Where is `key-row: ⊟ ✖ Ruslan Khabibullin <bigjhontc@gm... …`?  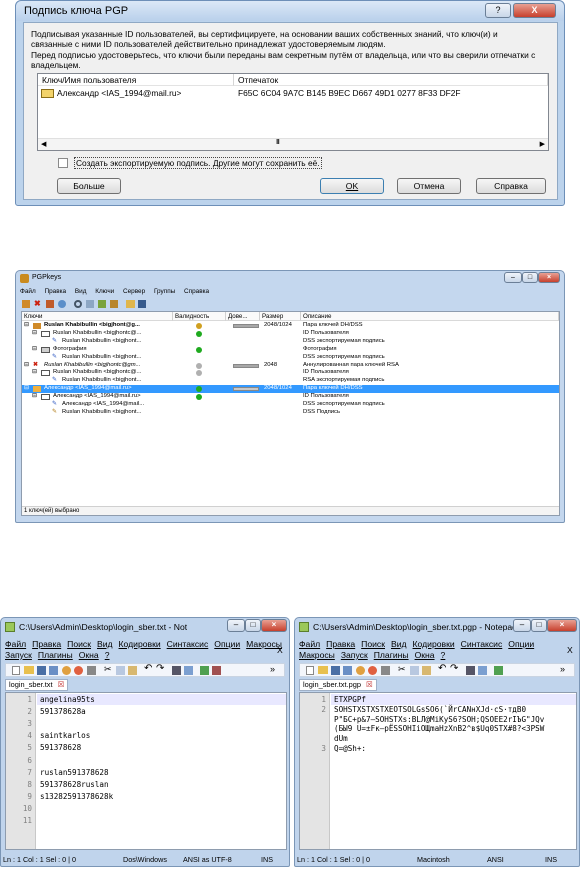 key-row: ⊟ ✖ Ruslan Khabibullin <bigjhontc@gm... … is located at coordinates (290, 366).